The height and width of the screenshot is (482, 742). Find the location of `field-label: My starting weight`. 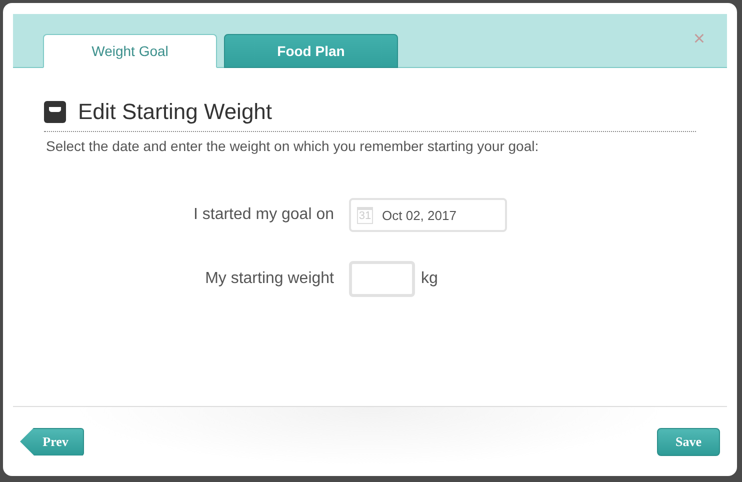

field-label: My starting weight is located at coordinates (269, 279).